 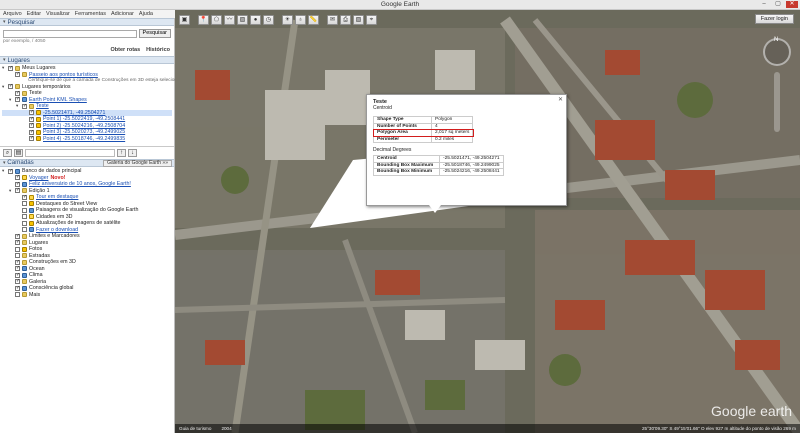 I want to click on search-panel-header: ▾ Pesquisar, so click(x=87, y=22).